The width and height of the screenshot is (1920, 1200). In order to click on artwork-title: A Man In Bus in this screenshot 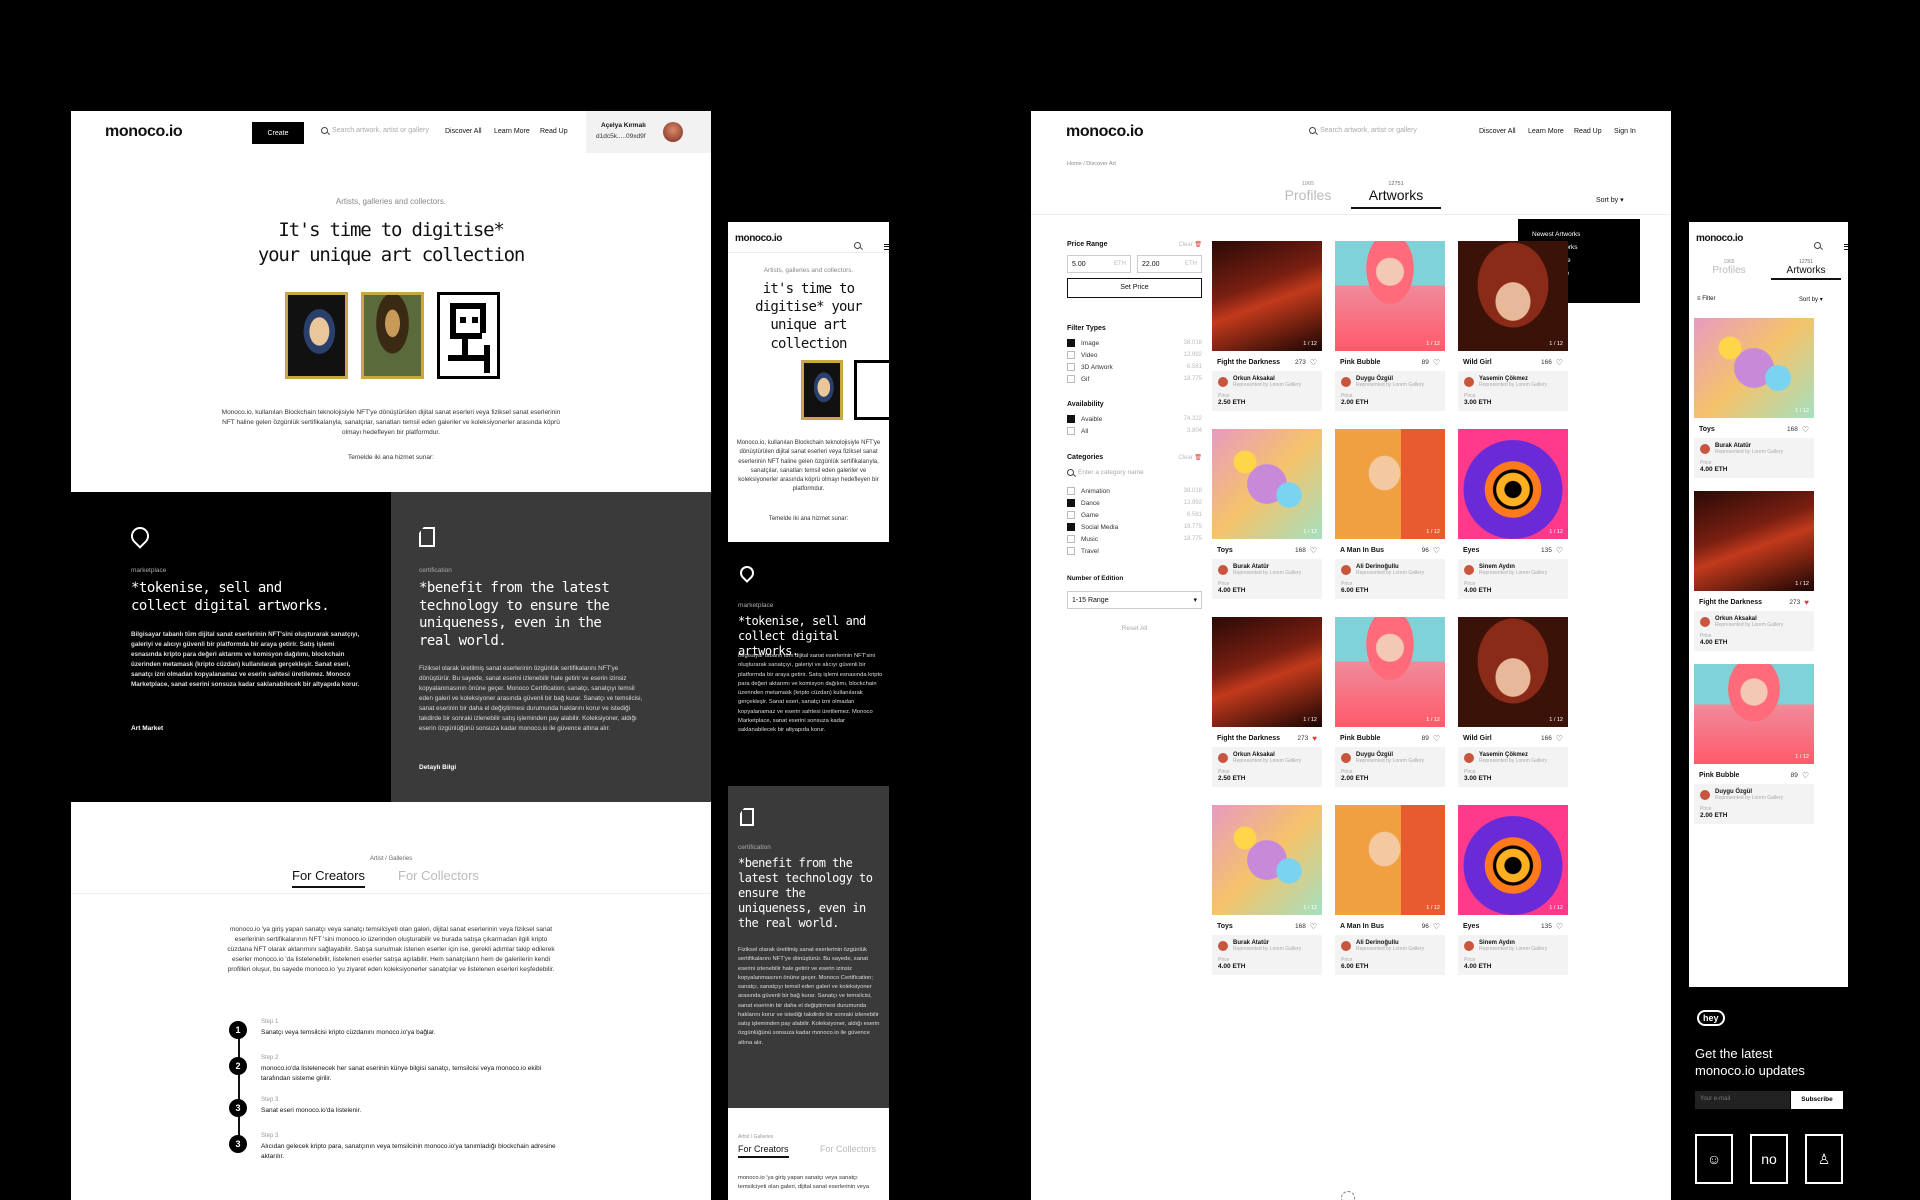, I will do `click(1362, 926)`.